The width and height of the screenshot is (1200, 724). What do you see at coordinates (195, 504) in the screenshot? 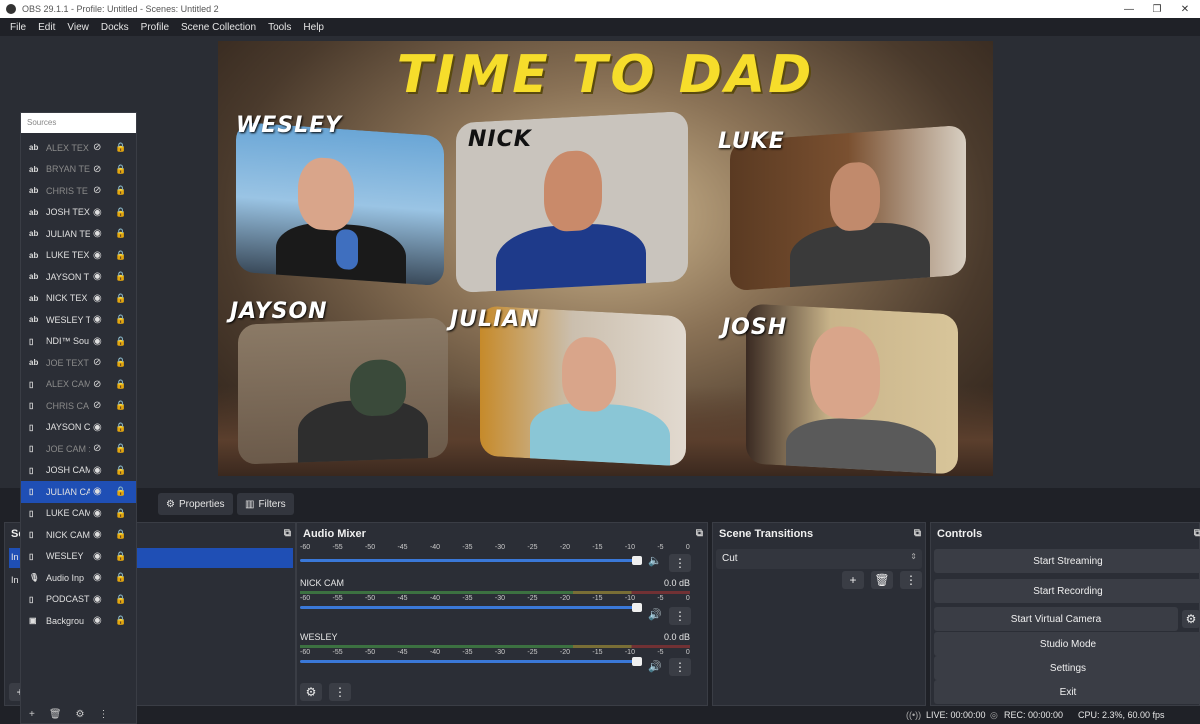
I see `properties-button: ⚙ Properties` at bounding box center [195, 504].